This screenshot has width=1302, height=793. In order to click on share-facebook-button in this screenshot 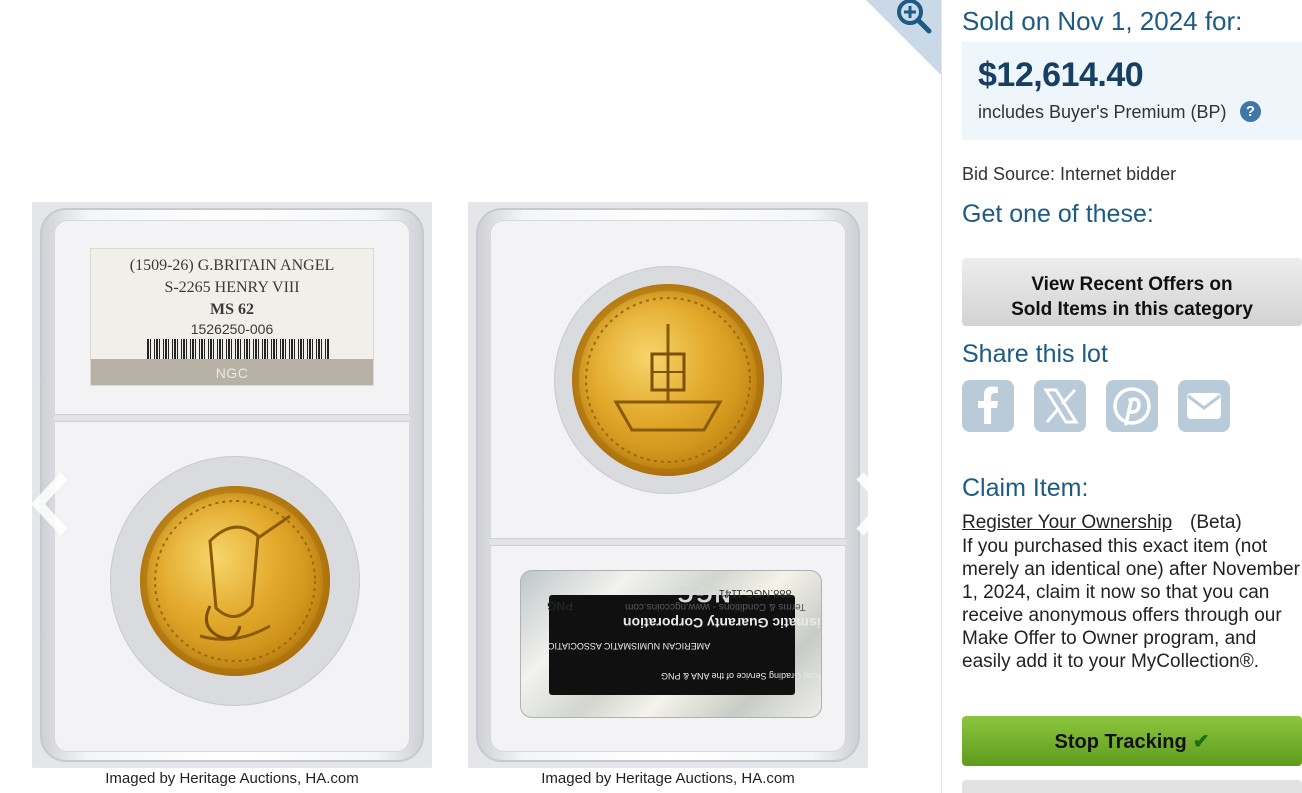, I will do `click(988, 406)`.